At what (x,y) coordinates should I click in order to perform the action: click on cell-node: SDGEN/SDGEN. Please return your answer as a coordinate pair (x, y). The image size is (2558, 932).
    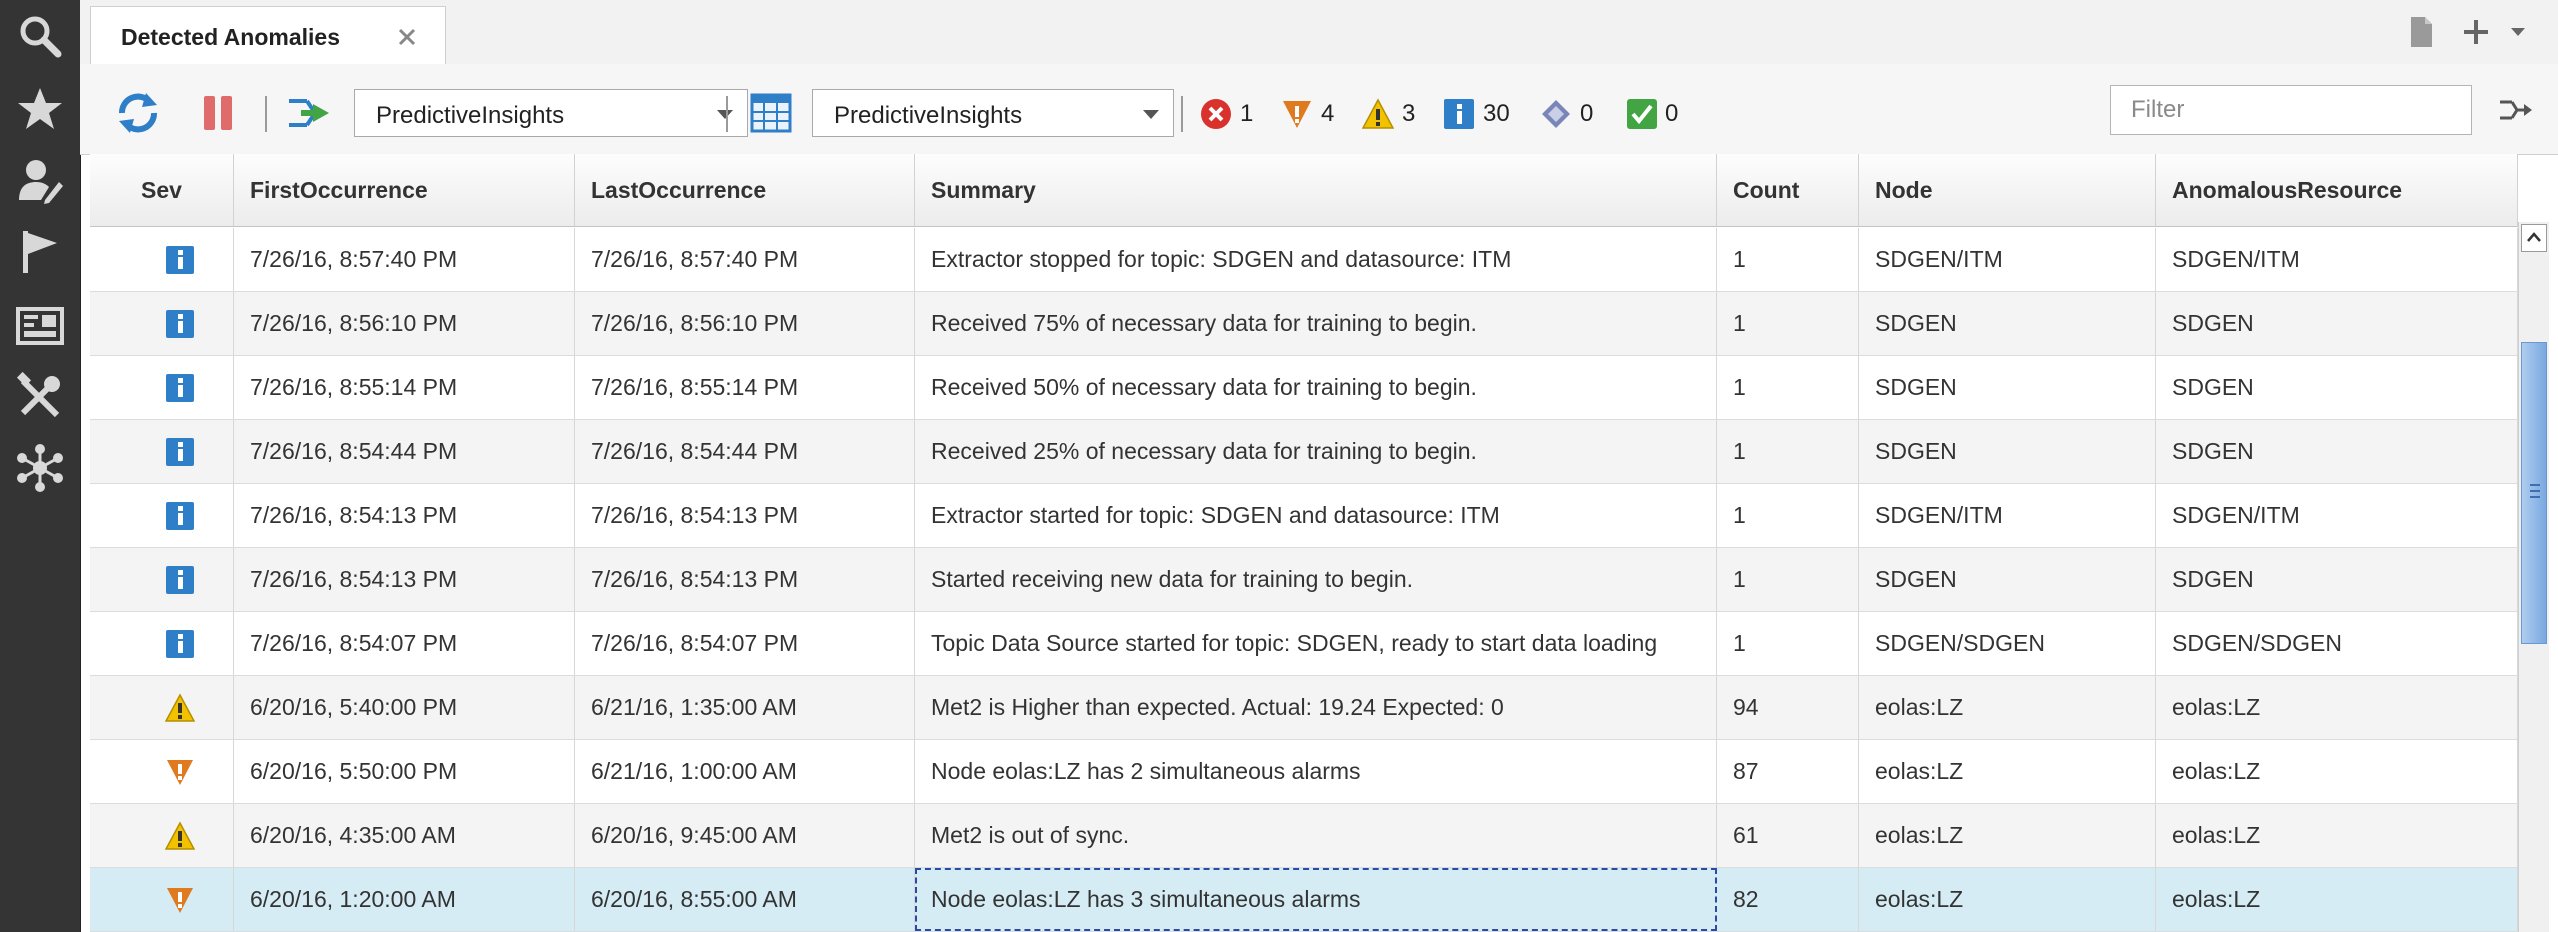
    Looking at the image, I should click on (2007, 643).